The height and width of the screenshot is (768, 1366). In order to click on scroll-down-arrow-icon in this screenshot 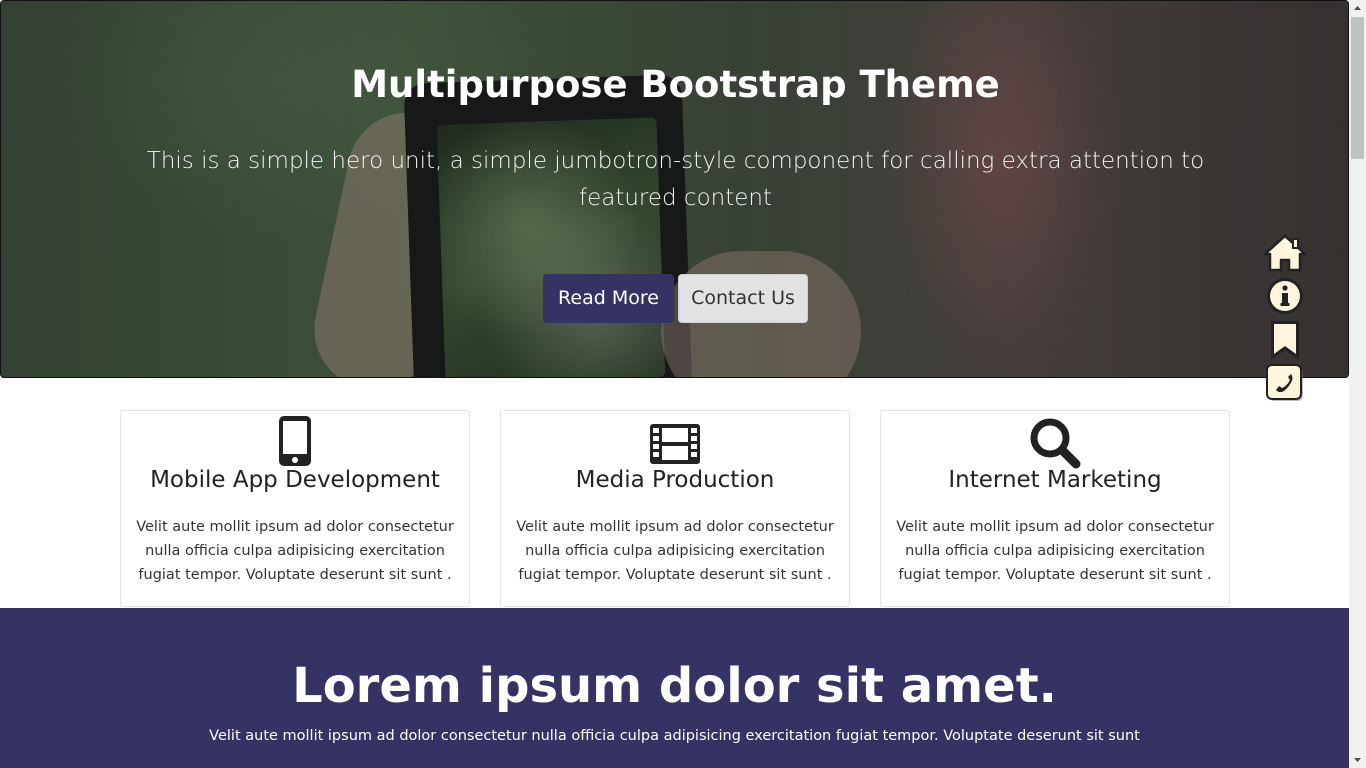, I will do `click(1357, 759)`.